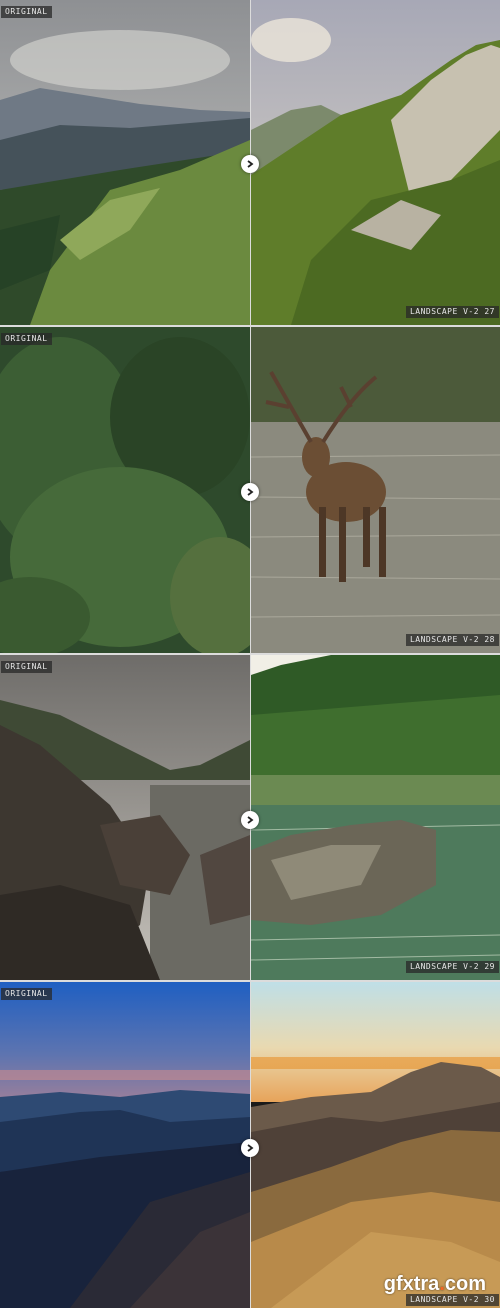  I want to click on preset-label: LANDSCAPE V-2 27, so click(452, 312).